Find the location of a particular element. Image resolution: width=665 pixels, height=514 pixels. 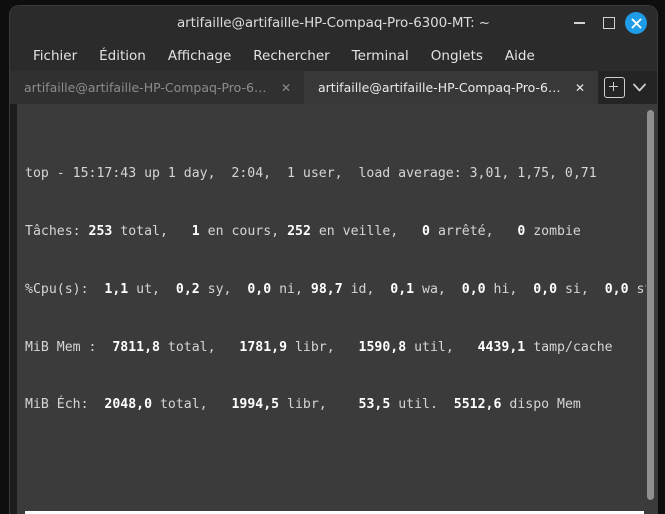

tab-1-close-icon: ✕ is located at coordinates (580, 88).